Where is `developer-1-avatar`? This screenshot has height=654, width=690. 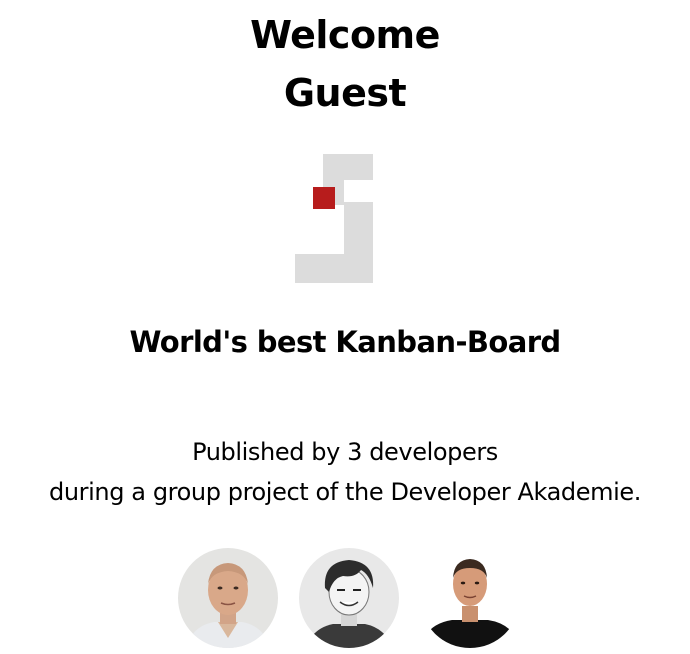
developer-1-avatar is located at coordinates (228, 598).